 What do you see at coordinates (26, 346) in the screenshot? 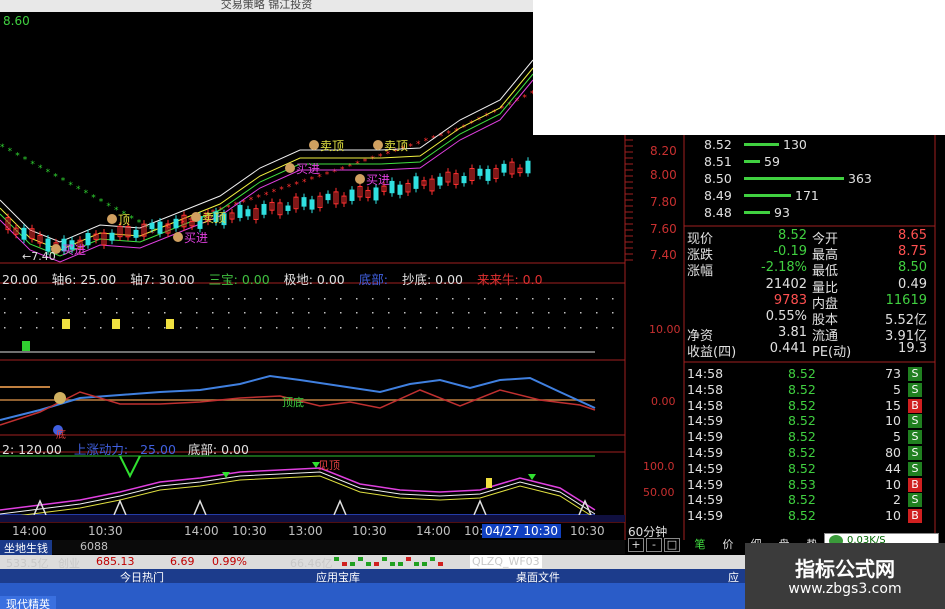
I see `signal-block-green` at bounding box center [26, 346].